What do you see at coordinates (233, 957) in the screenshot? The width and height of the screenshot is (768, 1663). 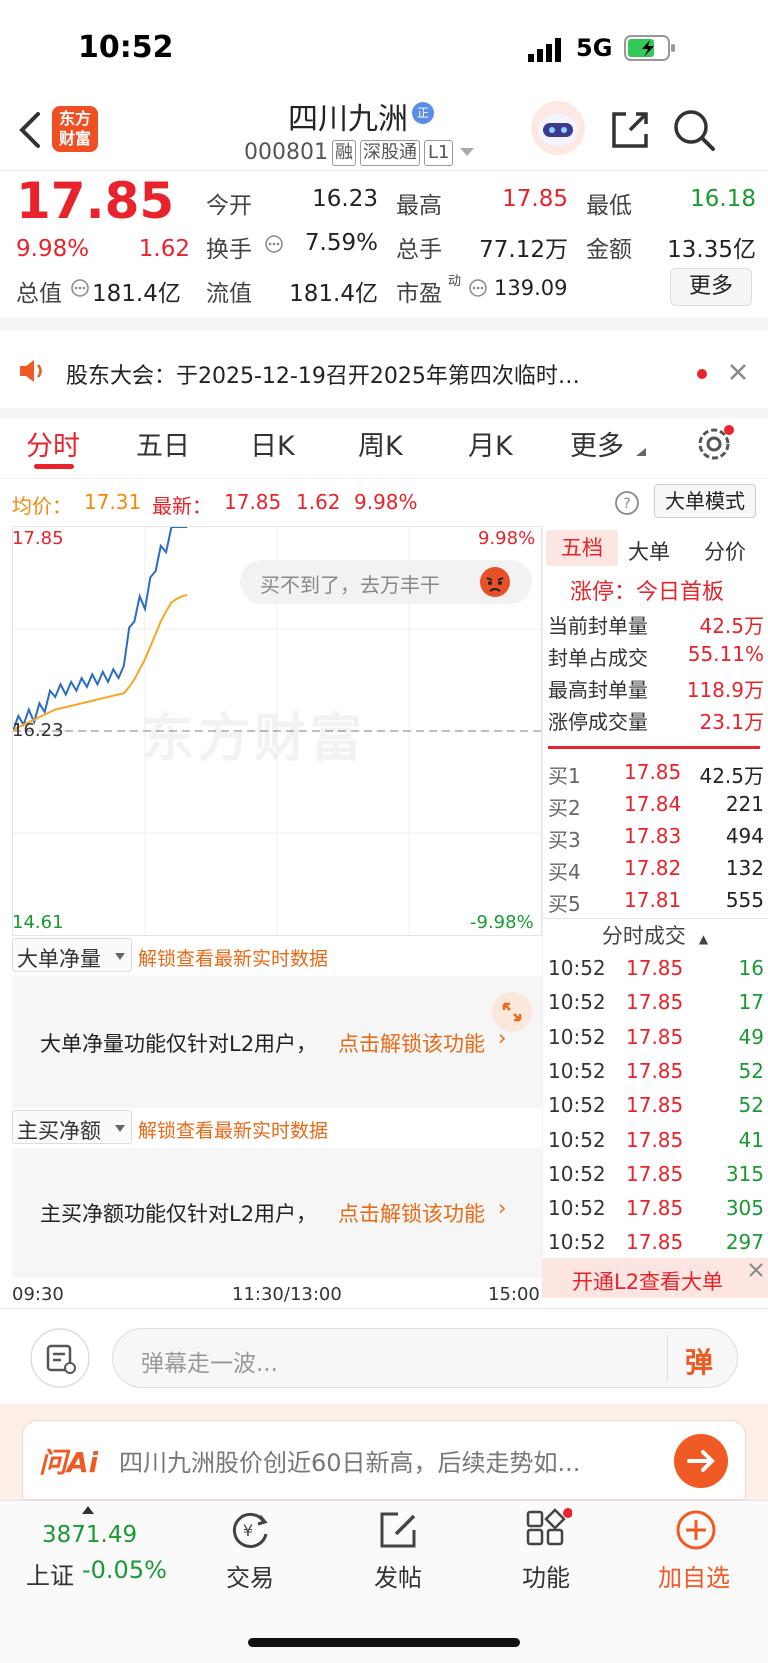 I see `panel1-hint: 解锁查看最新实时数据` at bounding box center [233, 957].